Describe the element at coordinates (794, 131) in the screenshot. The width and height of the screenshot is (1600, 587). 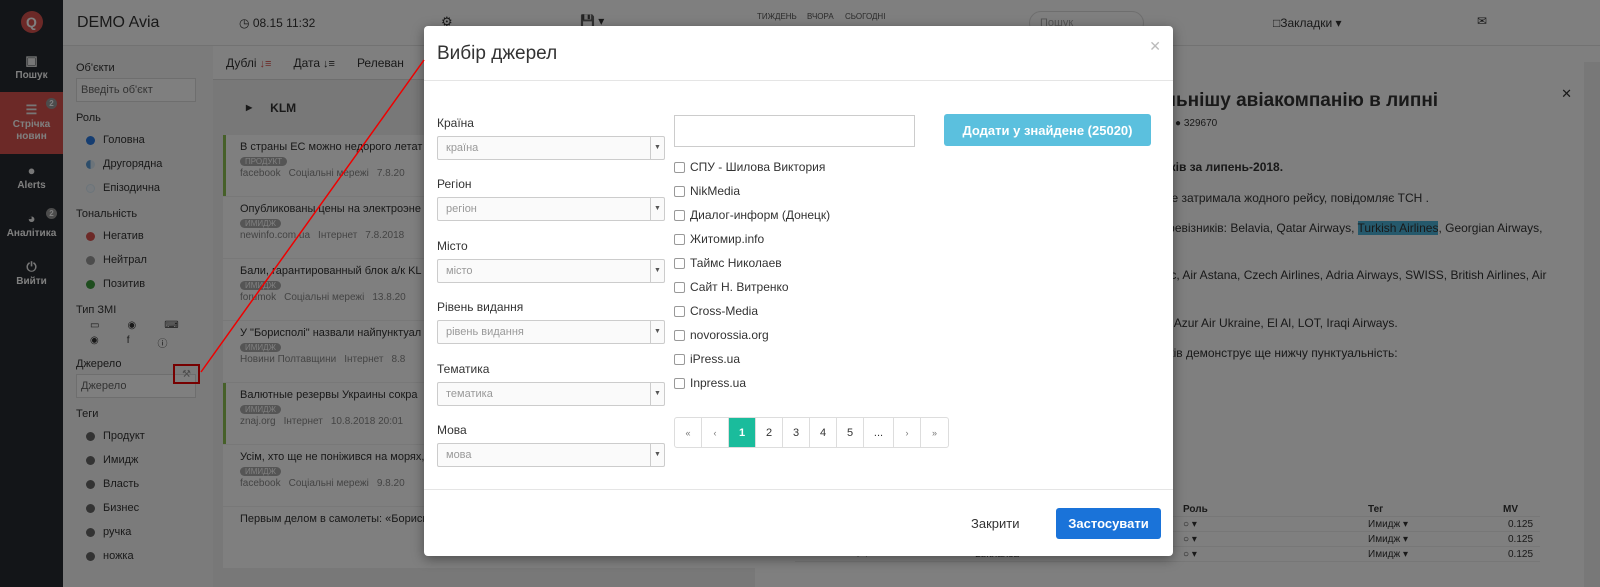
I see `source-search-input` at that location.